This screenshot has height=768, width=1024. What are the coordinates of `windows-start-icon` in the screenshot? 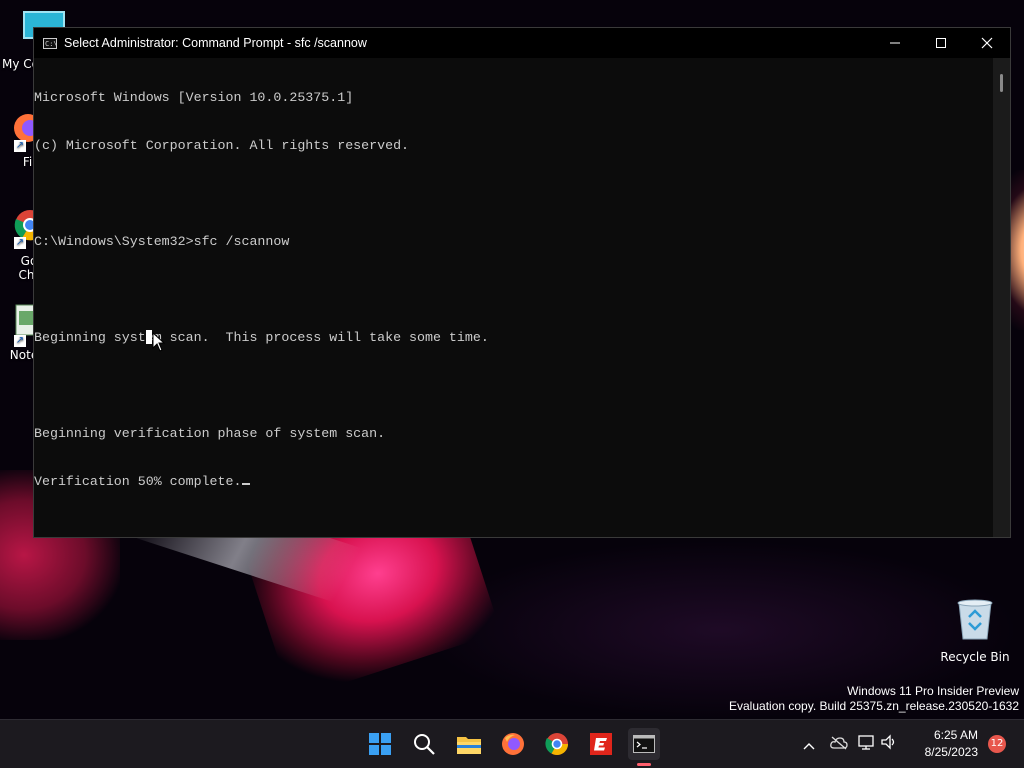 It's located at (380, 744).